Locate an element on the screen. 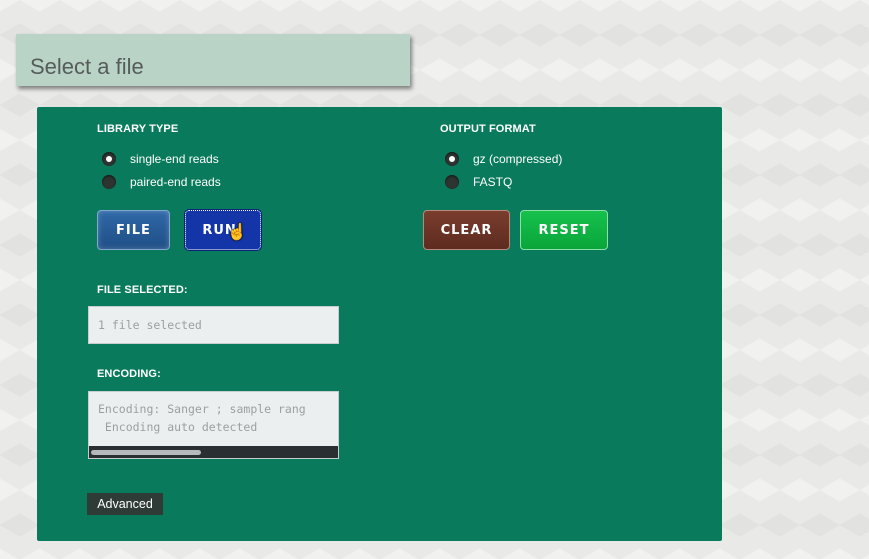 This screenshot has height=559, width=869. radio-fastq-button is located at coordinates (452, 182).